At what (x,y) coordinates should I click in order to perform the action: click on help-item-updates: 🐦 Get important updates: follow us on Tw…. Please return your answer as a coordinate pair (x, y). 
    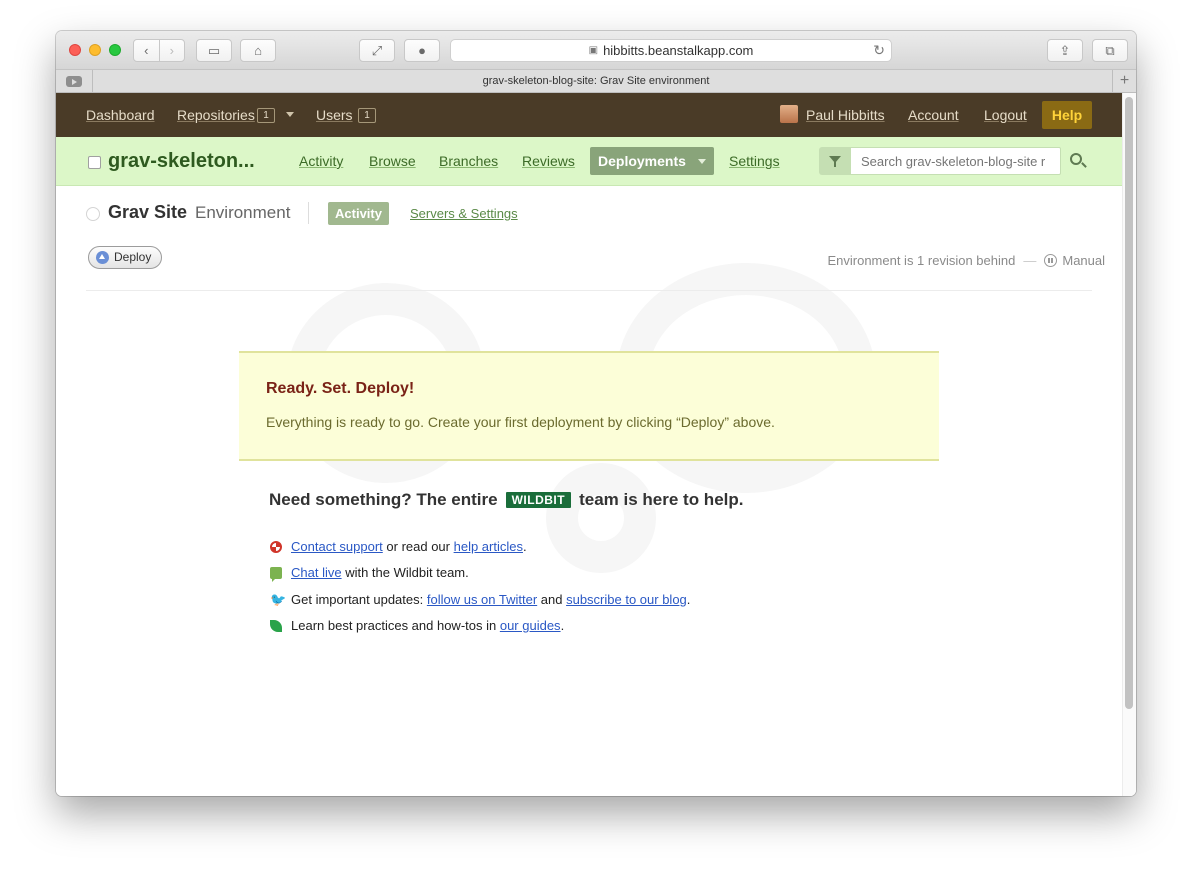
    Looking at the image, I should click on (480, 599).